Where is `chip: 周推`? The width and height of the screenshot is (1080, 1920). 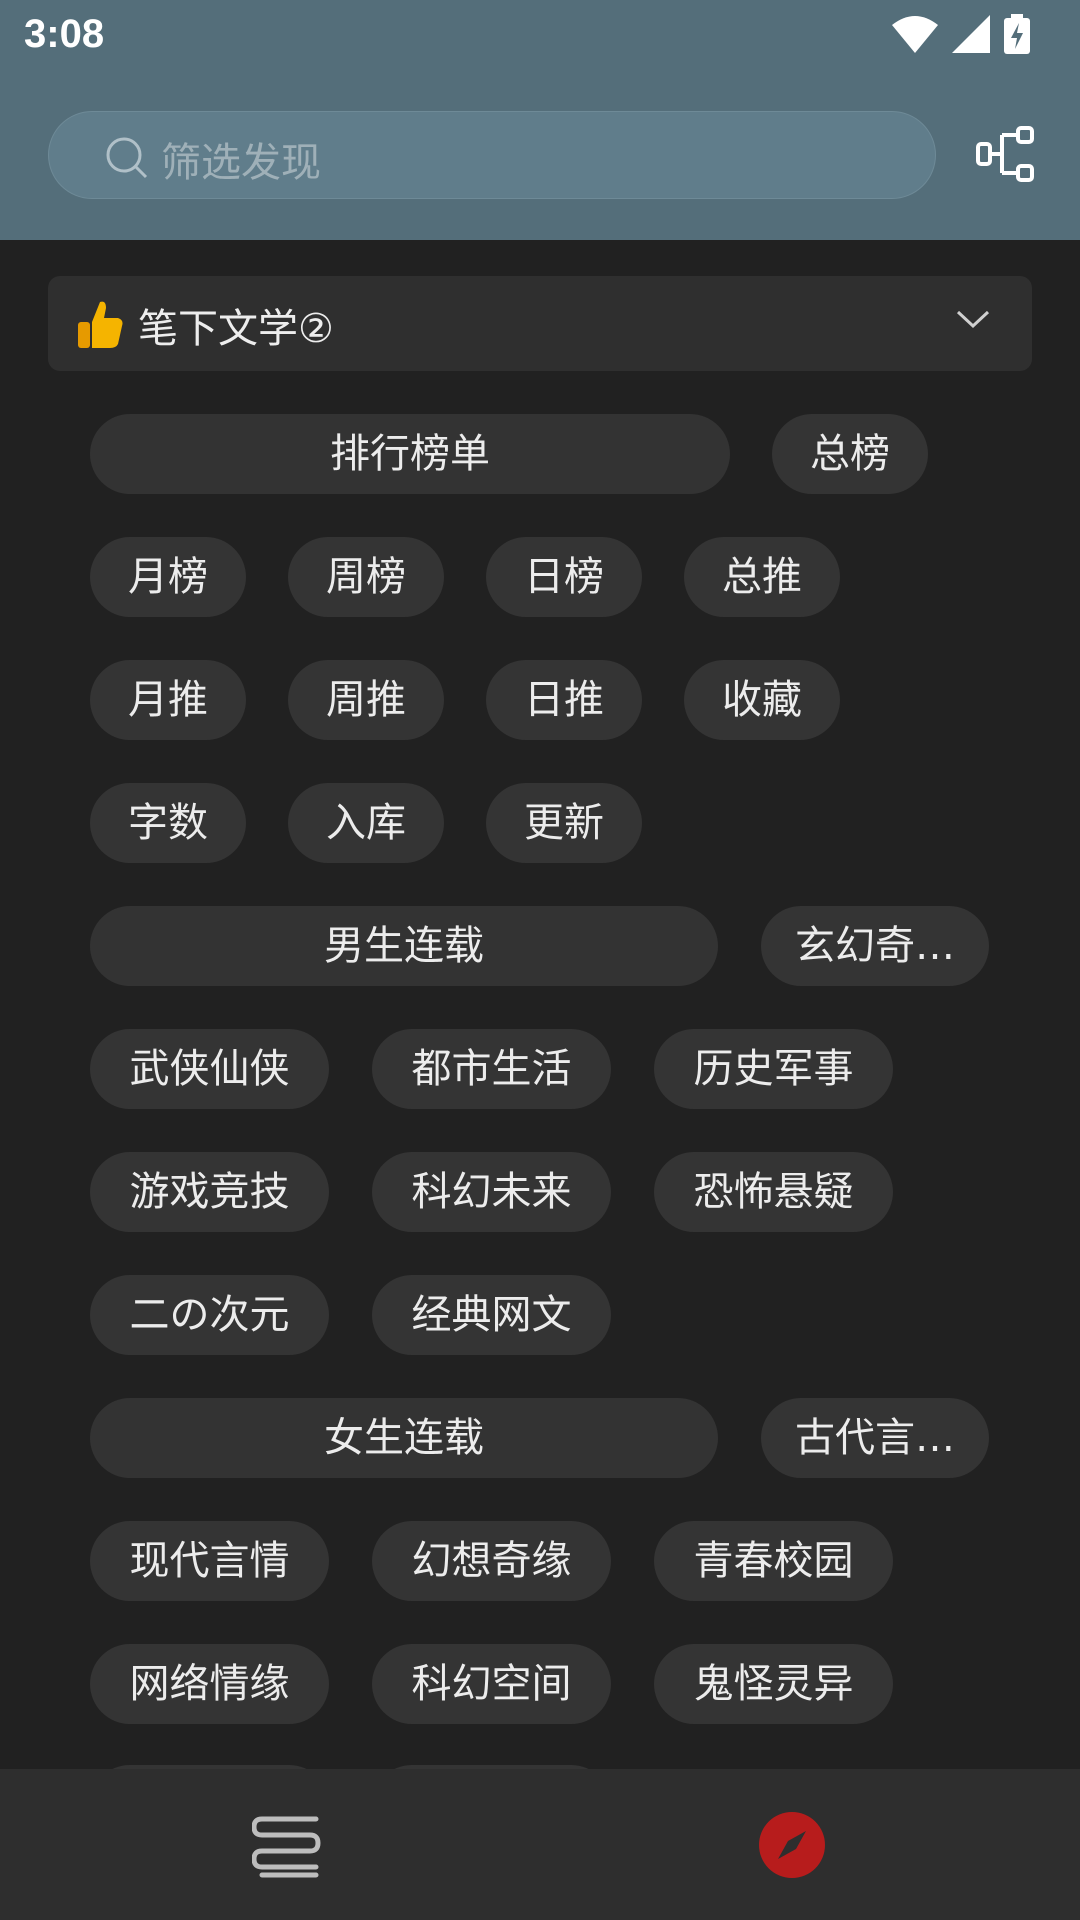
chip: 周推 is located at coordinates (366, 700).